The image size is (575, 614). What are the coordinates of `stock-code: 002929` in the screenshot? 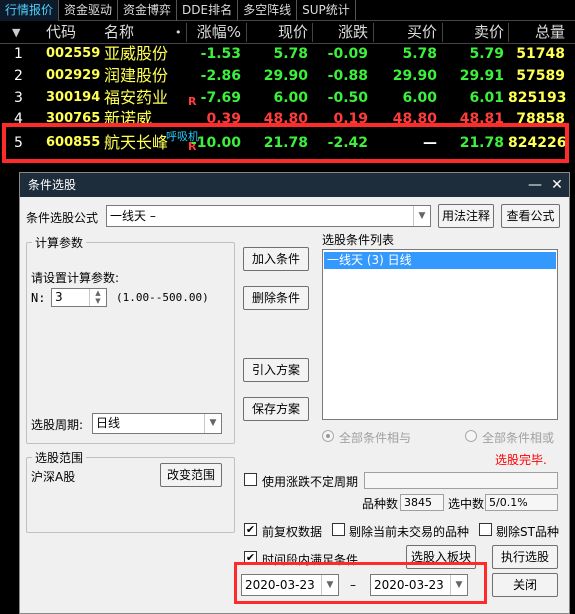 It's located at (73, 75).